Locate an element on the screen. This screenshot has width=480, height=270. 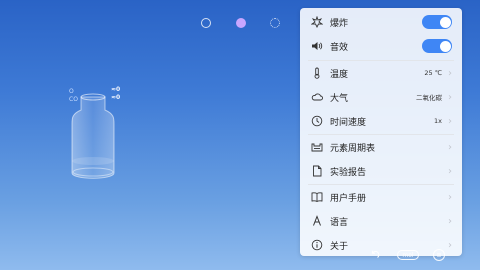
menu-item-time-speed: 时间速度 1x › is located at coordinates (381, 121).